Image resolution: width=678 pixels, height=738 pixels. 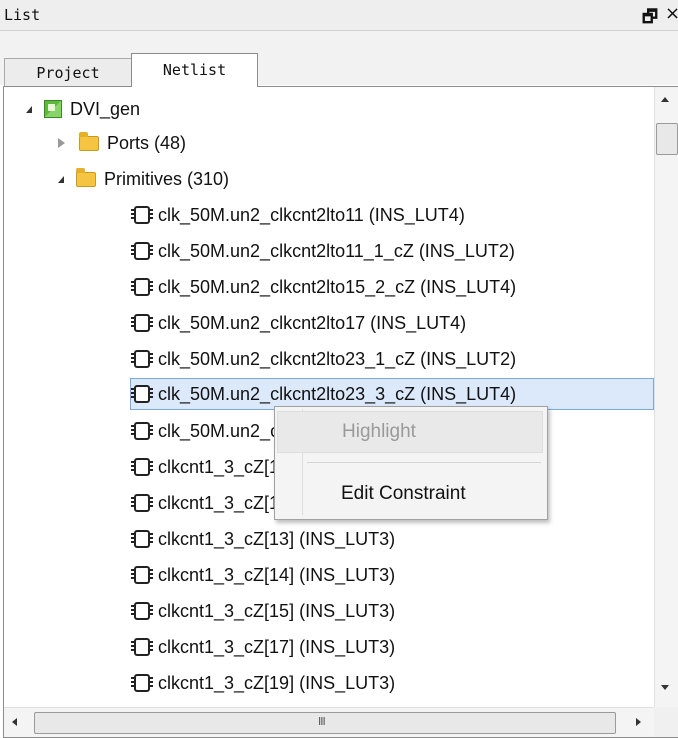 I want to click on tree-item-label: clk_50M.un2_clkcnt2lto11_1_cZ (INS_LUT2), so click(x=336, y=250).